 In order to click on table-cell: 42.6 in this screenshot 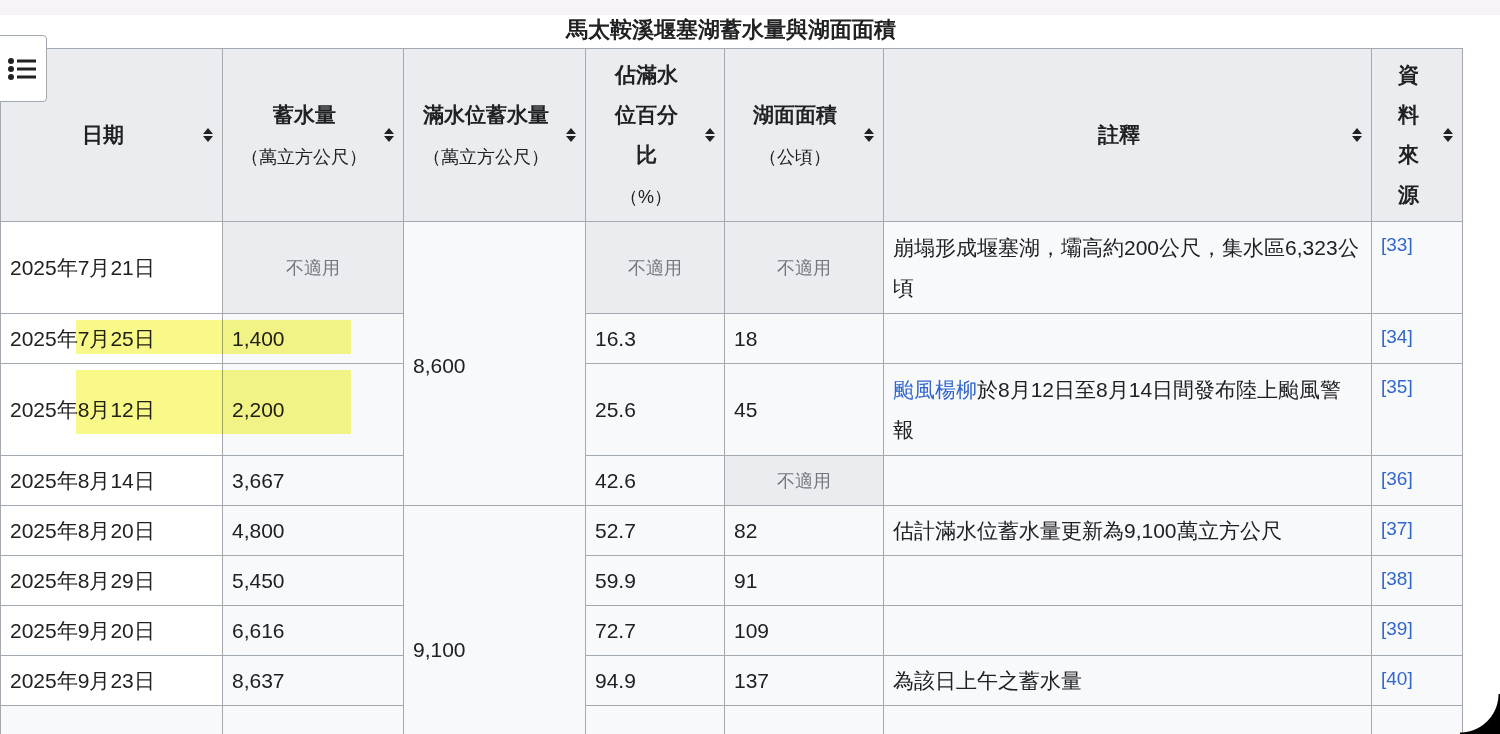, I will do `click(615, 480)`.